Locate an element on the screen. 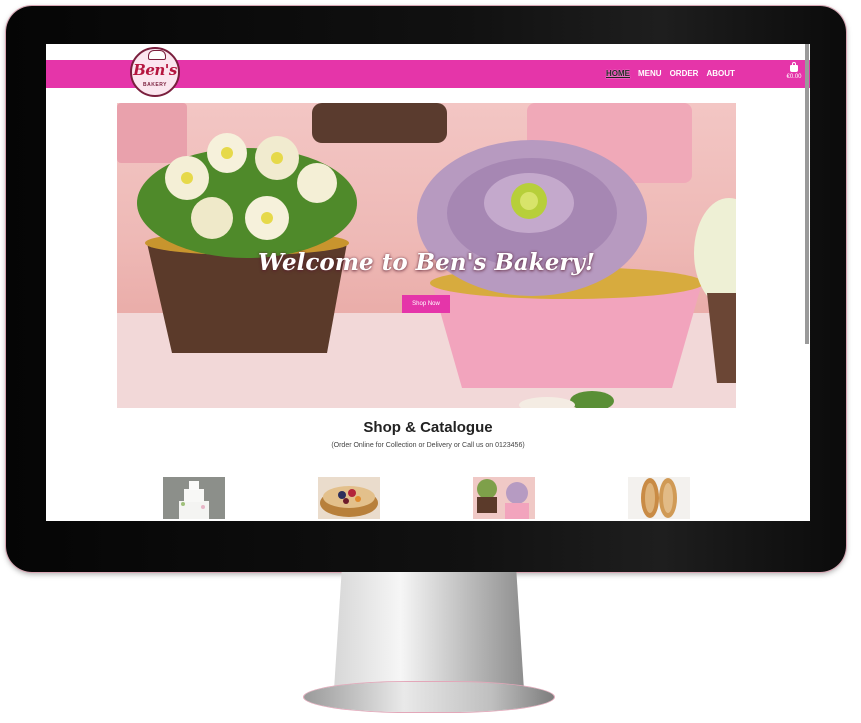 Image resolution: width=861 pixels, height=723 pixels. shop-now-button: Shop Now is located at coordinates (426, 304).